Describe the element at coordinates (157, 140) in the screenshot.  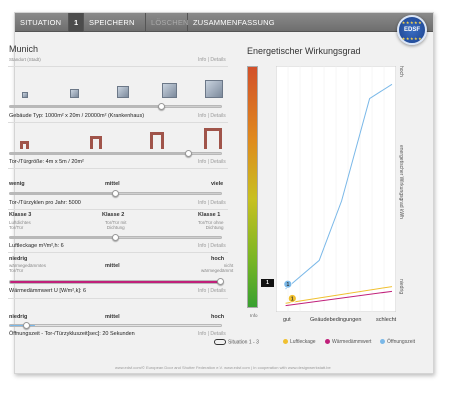
I see `door-large-icon` at that location.